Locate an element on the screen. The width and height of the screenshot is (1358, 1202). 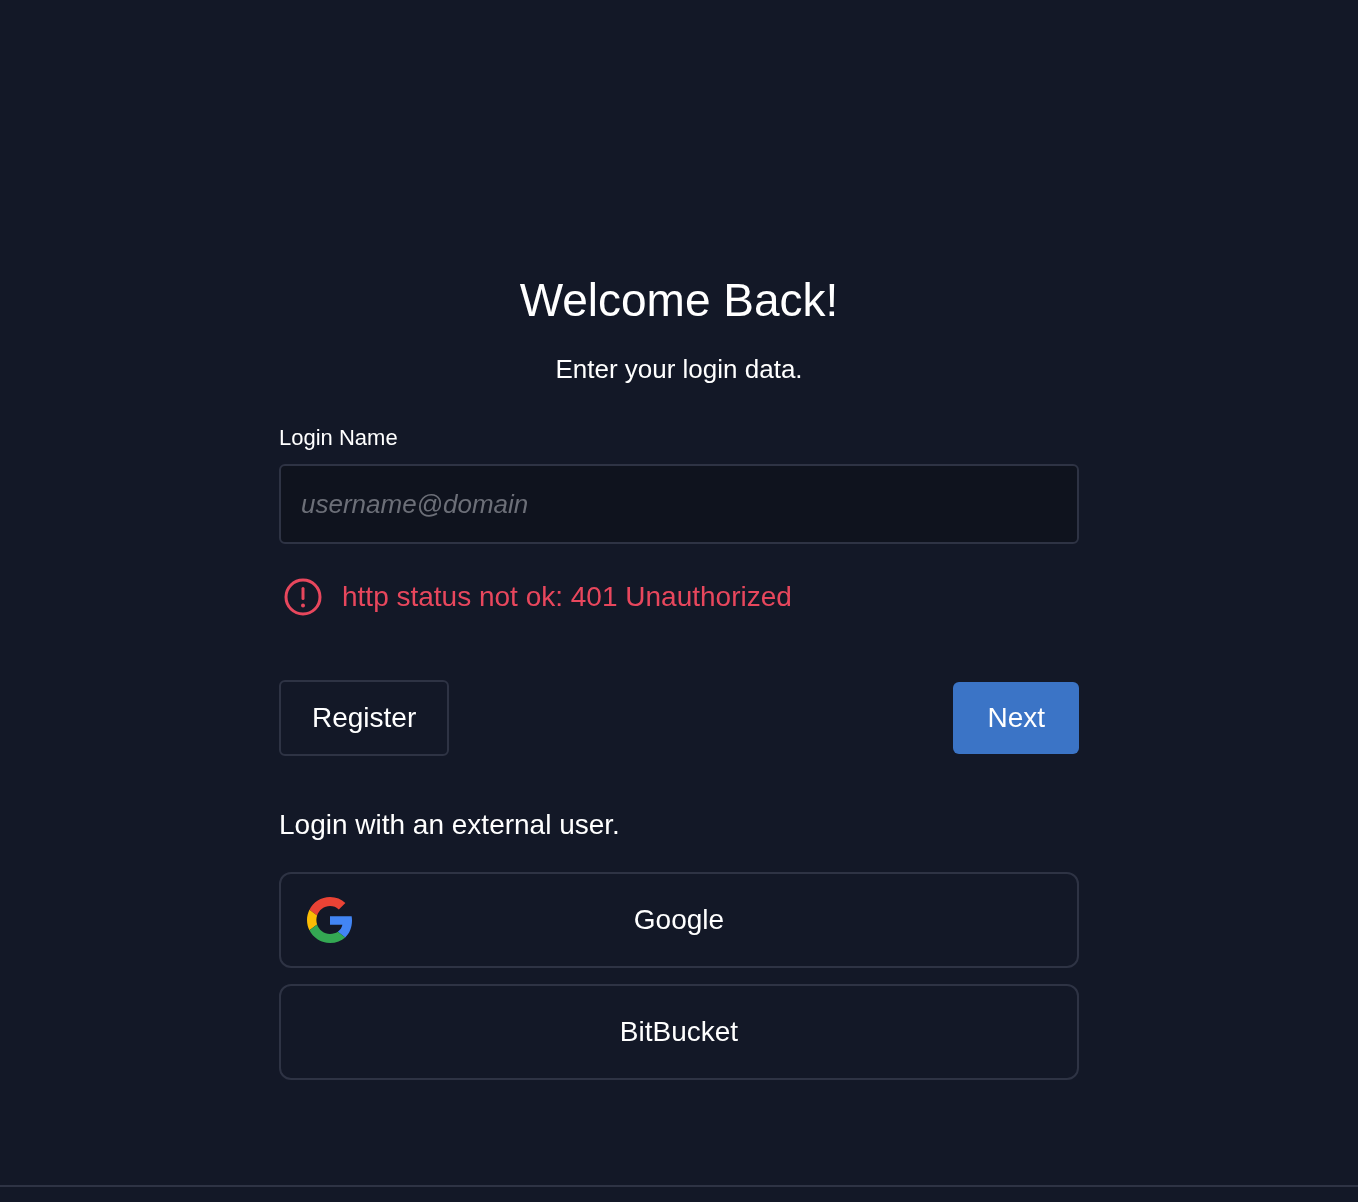
provider-button: BitBucket is located at coordinates (679, 1032).